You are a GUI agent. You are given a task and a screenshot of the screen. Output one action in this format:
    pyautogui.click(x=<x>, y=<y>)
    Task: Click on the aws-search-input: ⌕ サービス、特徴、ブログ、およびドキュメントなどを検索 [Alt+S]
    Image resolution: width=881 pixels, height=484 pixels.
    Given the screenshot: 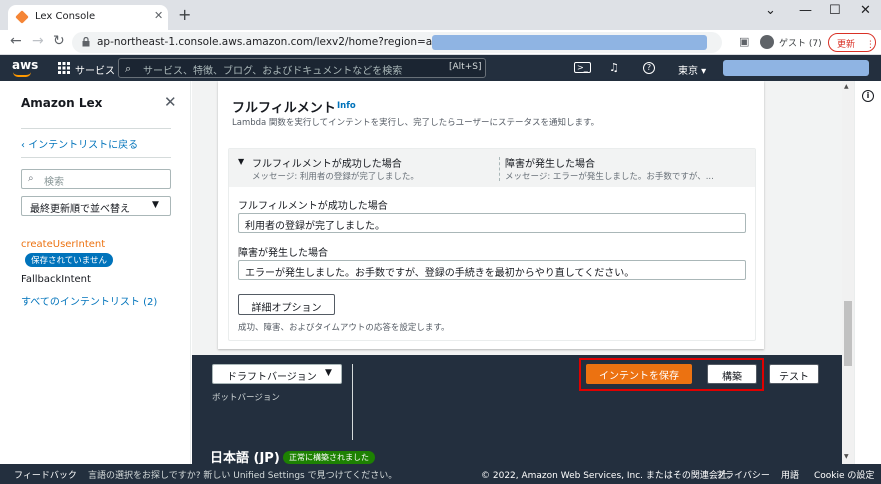 What is the action you would take?
    pyautogui.click(x=302, y=68)
    